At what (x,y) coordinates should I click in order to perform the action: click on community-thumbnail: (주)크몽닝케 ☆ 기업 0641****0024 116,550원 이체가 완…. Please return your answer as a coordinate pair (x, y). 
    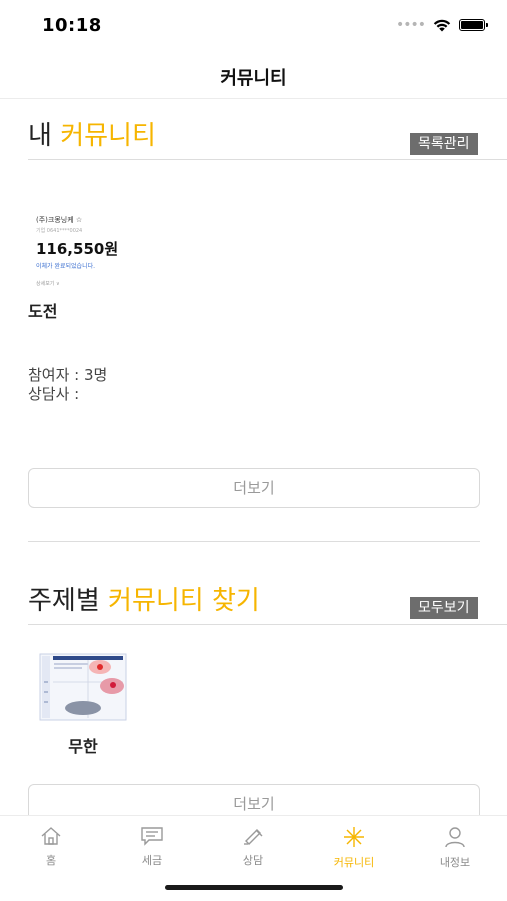
    Looking at the image, I should click on (96, 252).